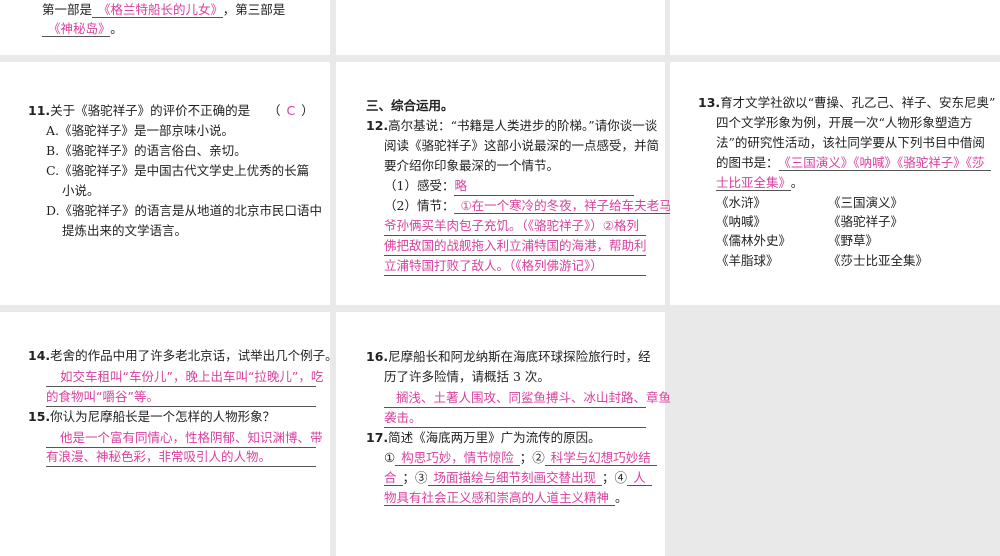 The height and width of the screenshot is (556, 1000). I want to click on book-item: 《骆驼祥子》, so click(866, 221).